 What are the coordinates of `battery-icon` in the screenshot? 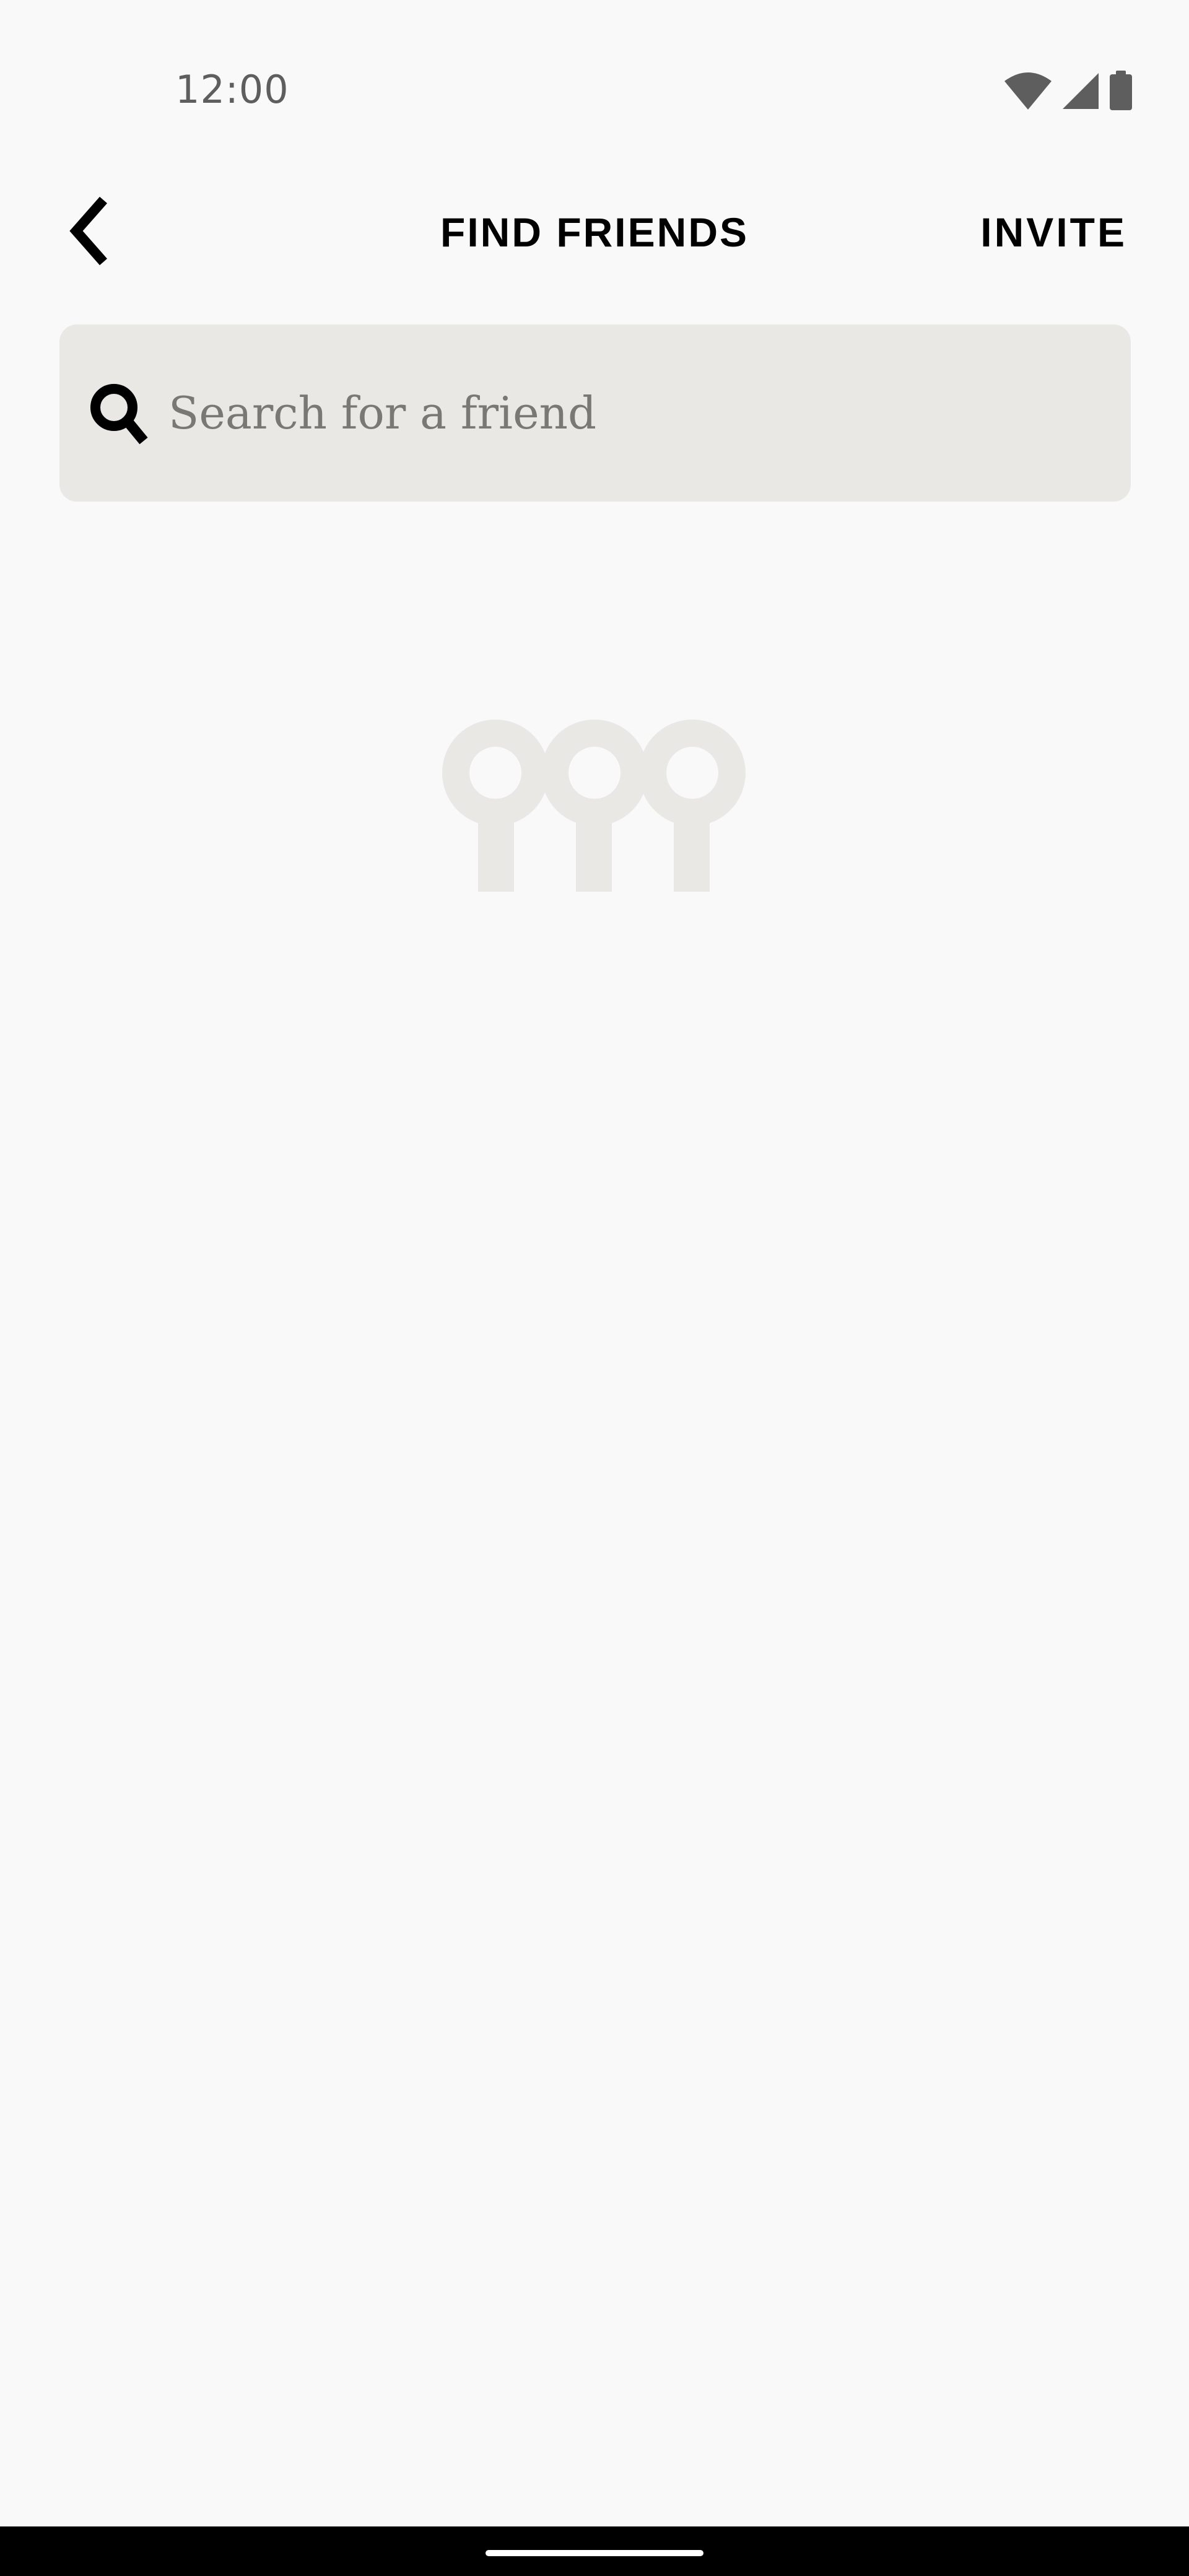 It's located at (1120, 91).